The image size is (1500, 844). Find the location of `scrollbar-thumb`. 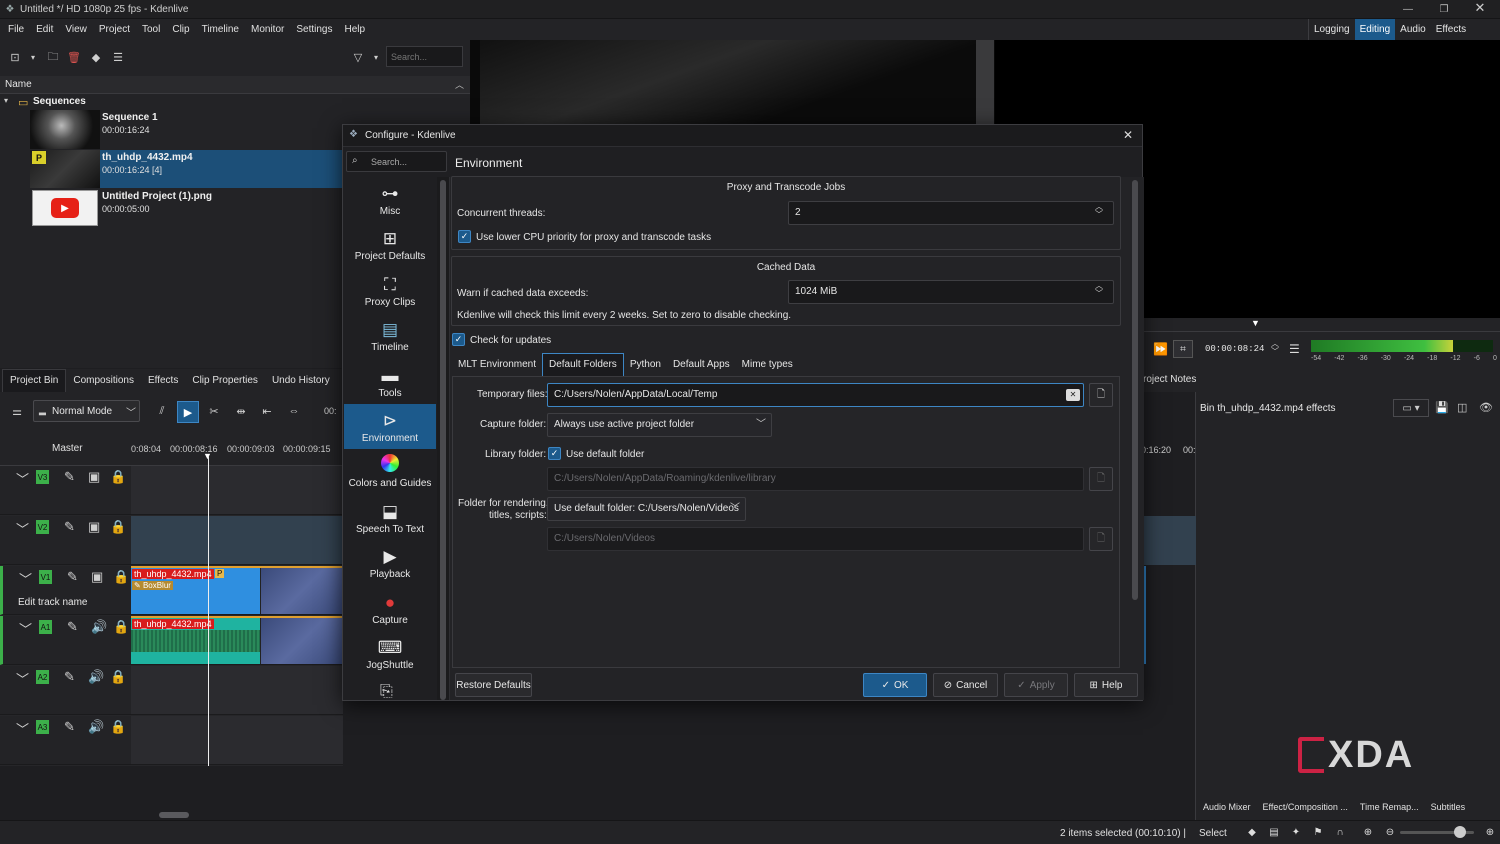

scrollbar-thumb is located at coordinates (174, 815).